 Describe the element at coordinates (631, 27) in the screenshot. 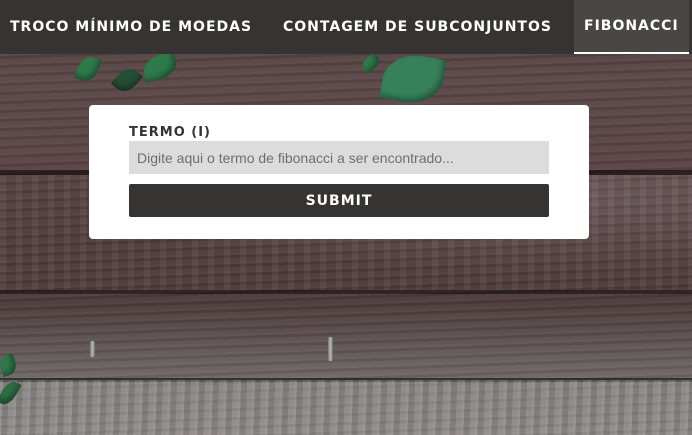

I see `nav-item-fibonacci: FIBONACCI` at that location.